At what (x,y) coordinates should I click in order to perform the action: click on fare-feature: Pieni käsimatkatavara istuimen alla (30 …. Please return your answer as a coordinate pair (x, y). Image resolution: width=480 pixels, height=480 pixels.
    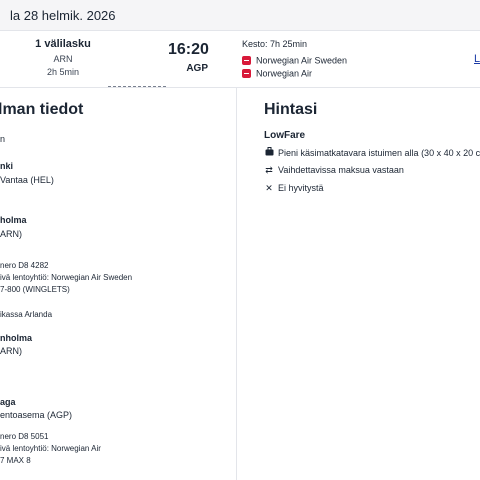
    Looking at the image, I should click on (372, 152).